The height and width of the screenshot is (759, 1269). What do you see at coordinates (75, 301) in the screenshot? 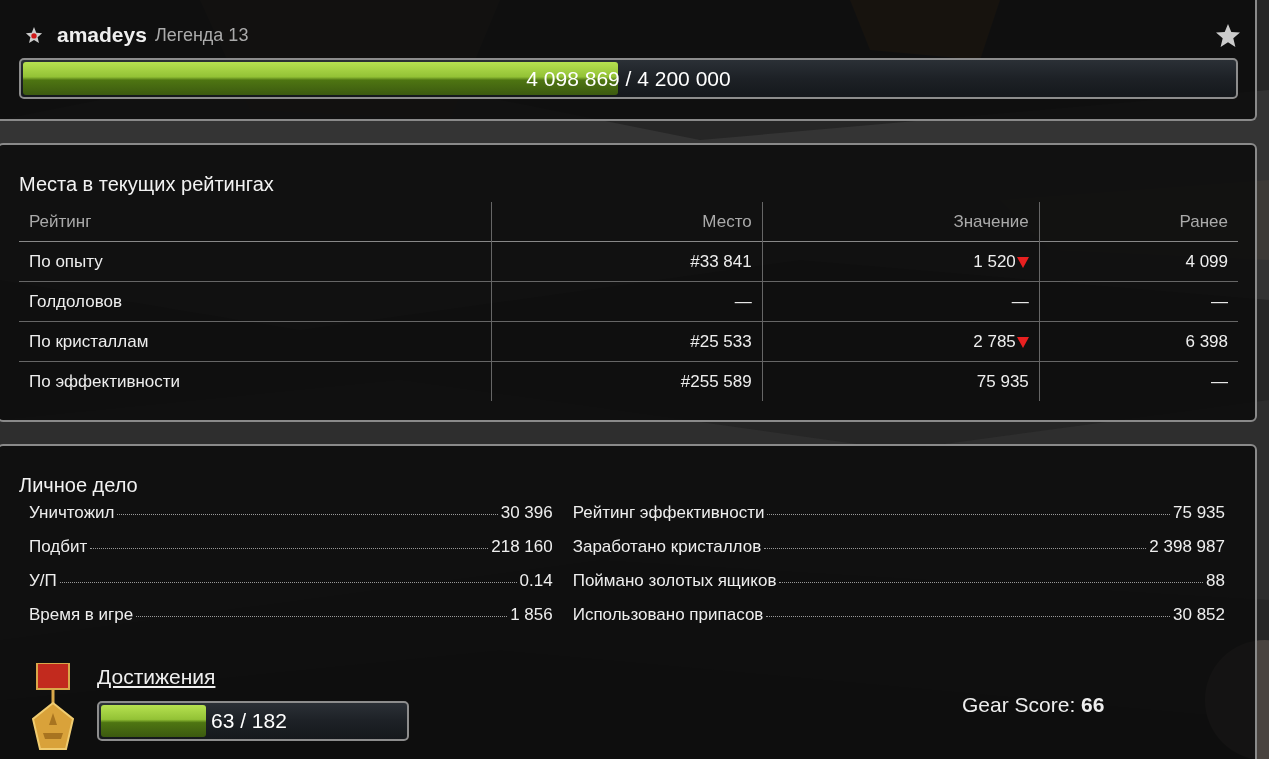
I see `table-cell: Голдоловов` at bounding box center [75, 301].